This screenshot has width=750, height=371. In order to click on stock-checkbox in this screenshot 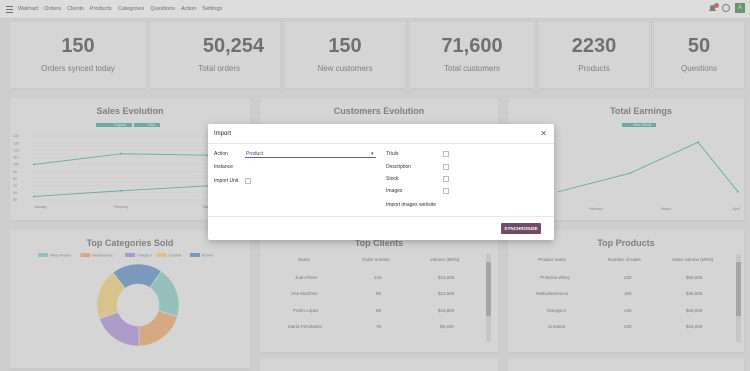, I will do `click(446, 179)`.